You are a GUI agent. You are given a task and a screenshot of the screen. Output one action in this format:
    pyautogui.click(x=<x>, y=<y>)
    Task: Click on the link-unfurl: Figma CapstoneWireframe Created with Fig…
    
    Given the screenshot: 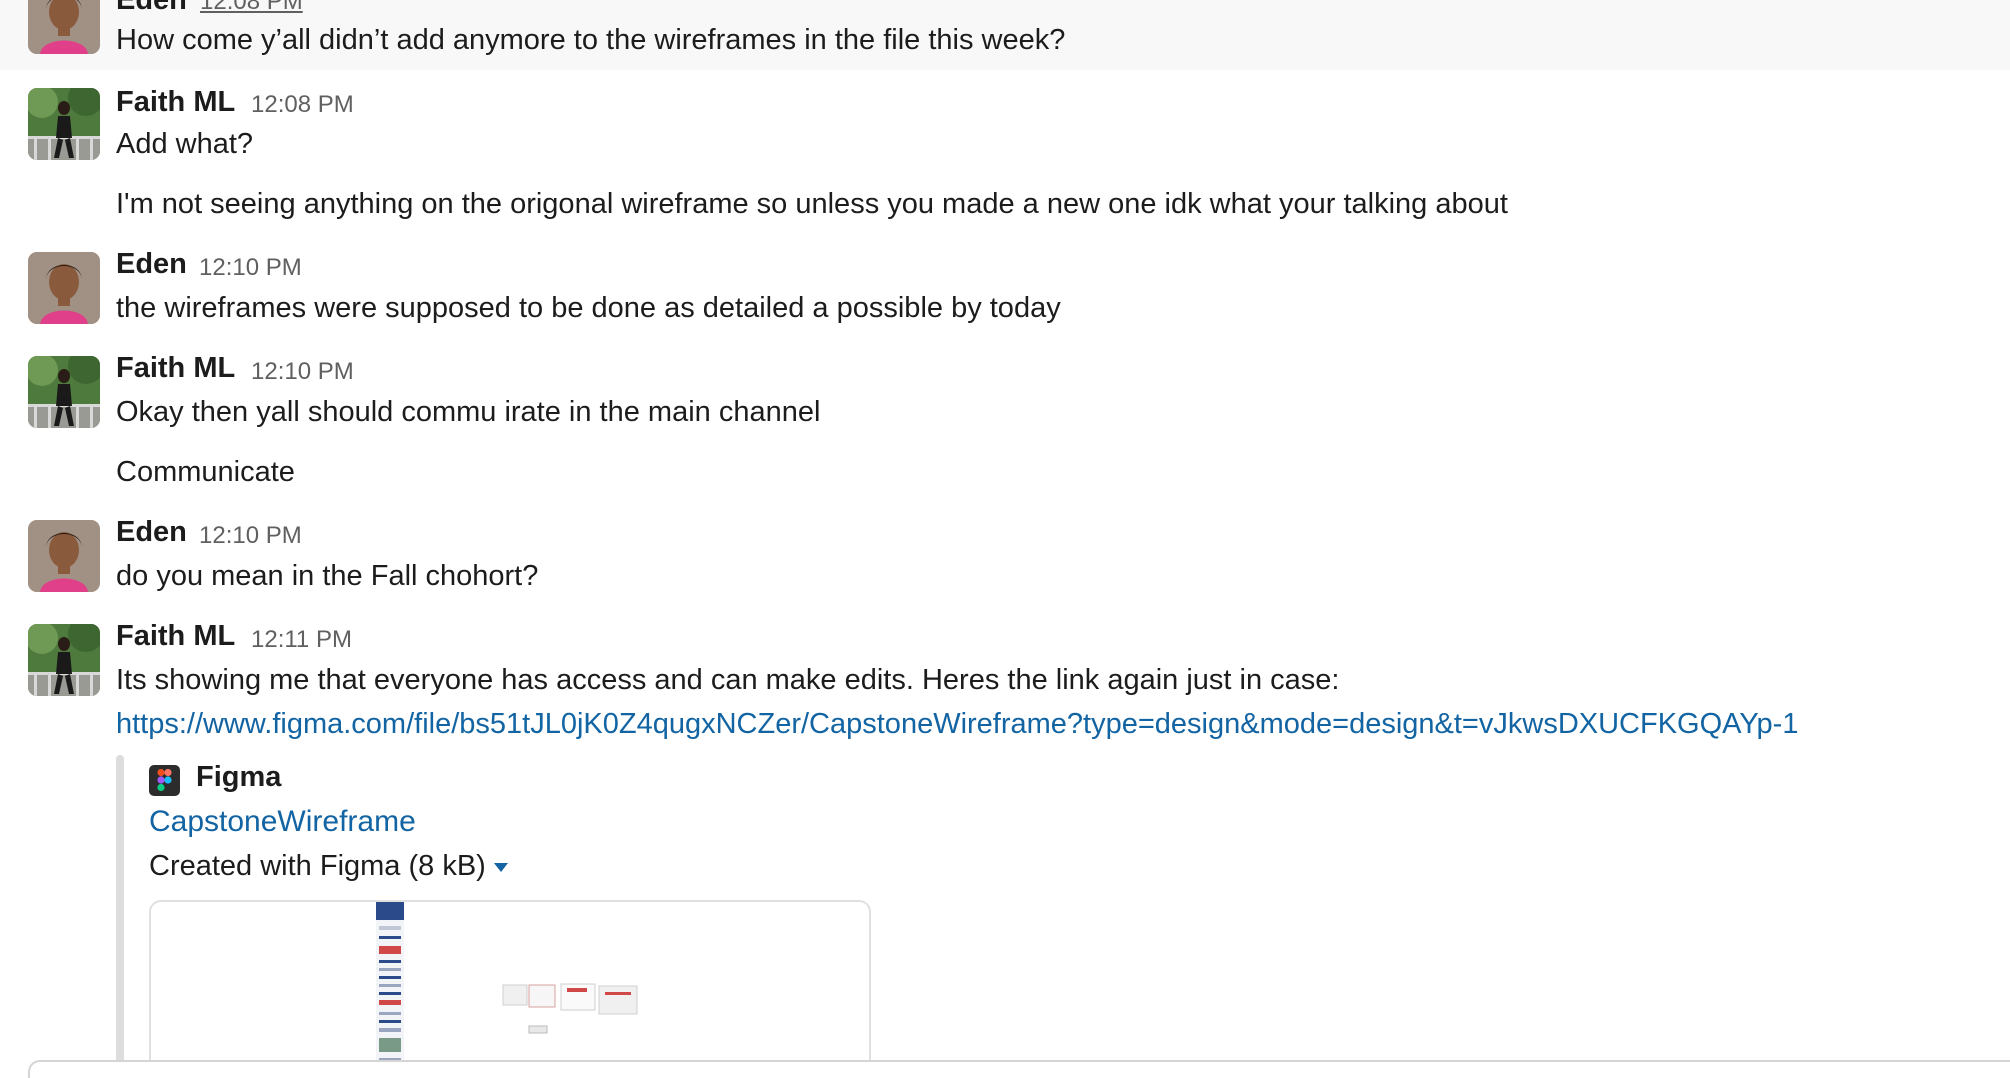 What is the action you would take?
    pyautogui.click(x=566, y=916)
    